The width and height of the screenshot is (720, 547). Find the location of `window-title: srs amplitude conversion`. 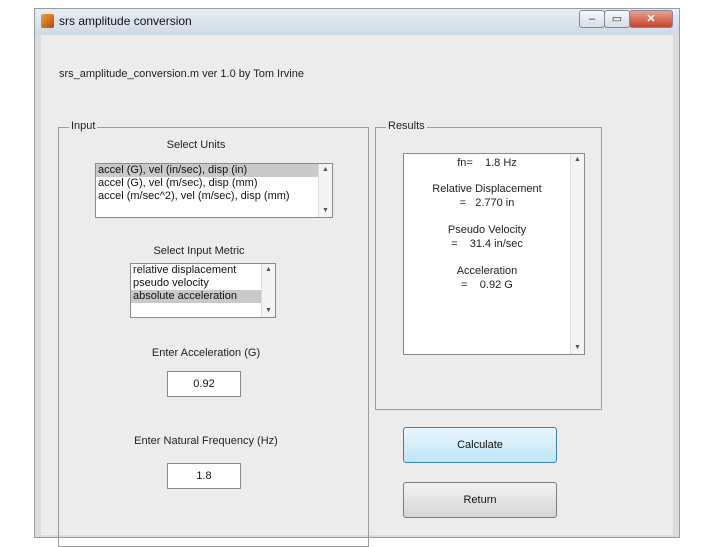

window-title: srs amplitude conversion is located at coordinates (125, 21).